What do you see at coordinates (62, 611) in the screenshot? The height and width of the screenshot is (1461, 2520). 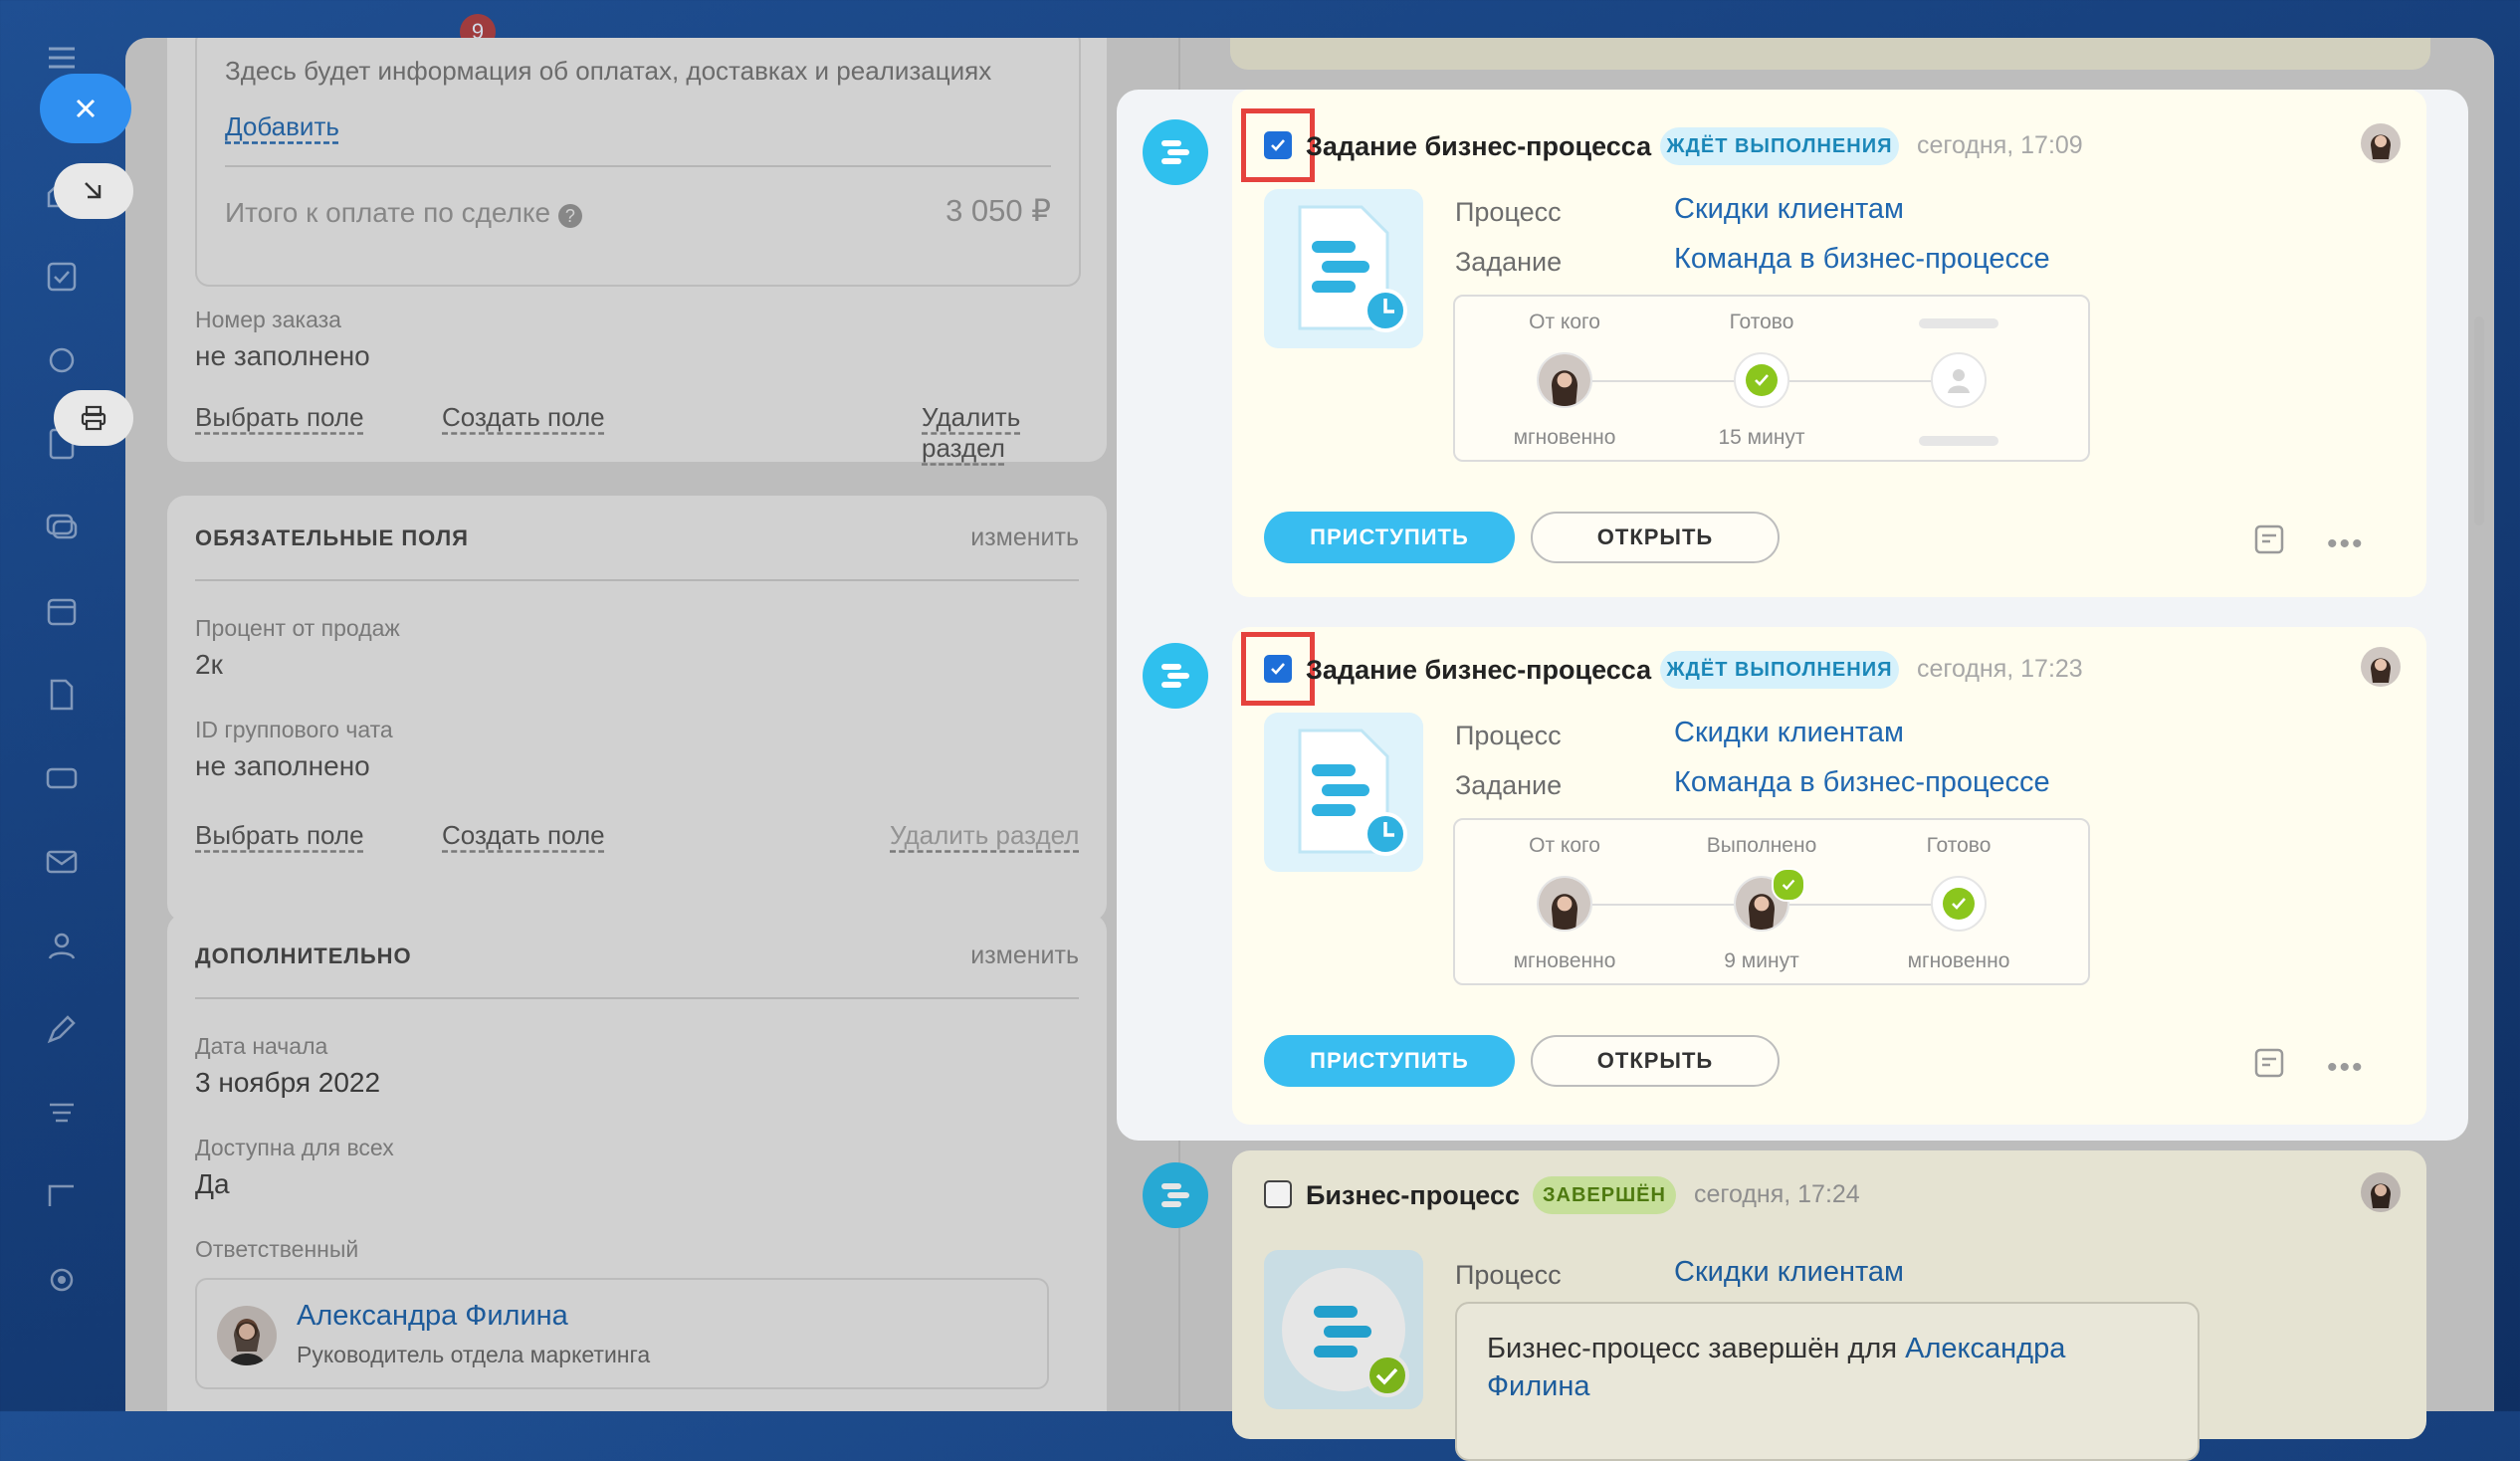 I see `calendar-icon` at bounding box center [62, 611].